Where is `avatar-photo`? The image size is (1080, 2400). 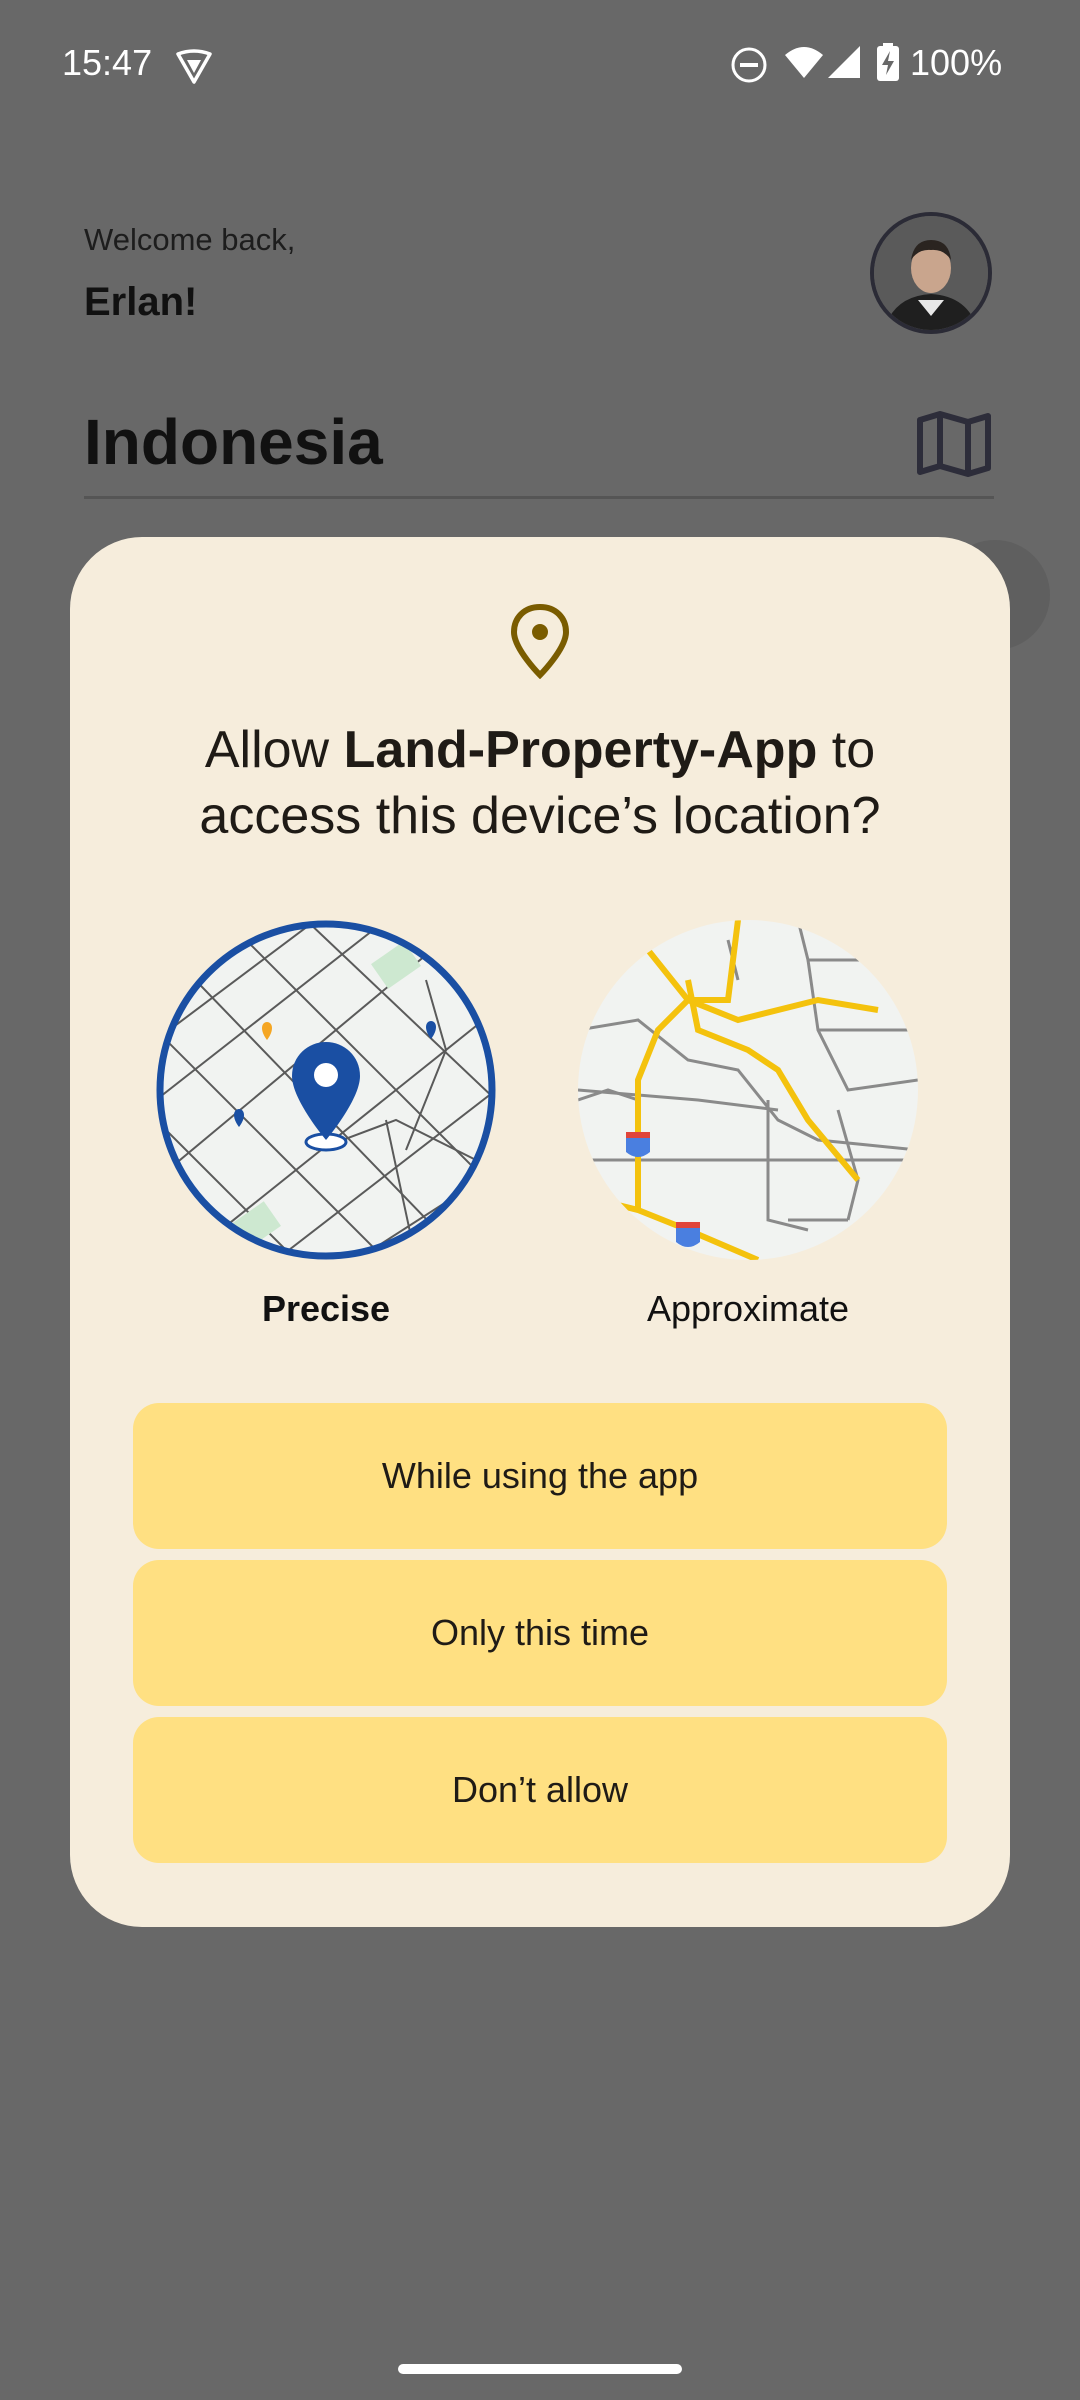
avatar-photo is located at coordinates (931, 273).